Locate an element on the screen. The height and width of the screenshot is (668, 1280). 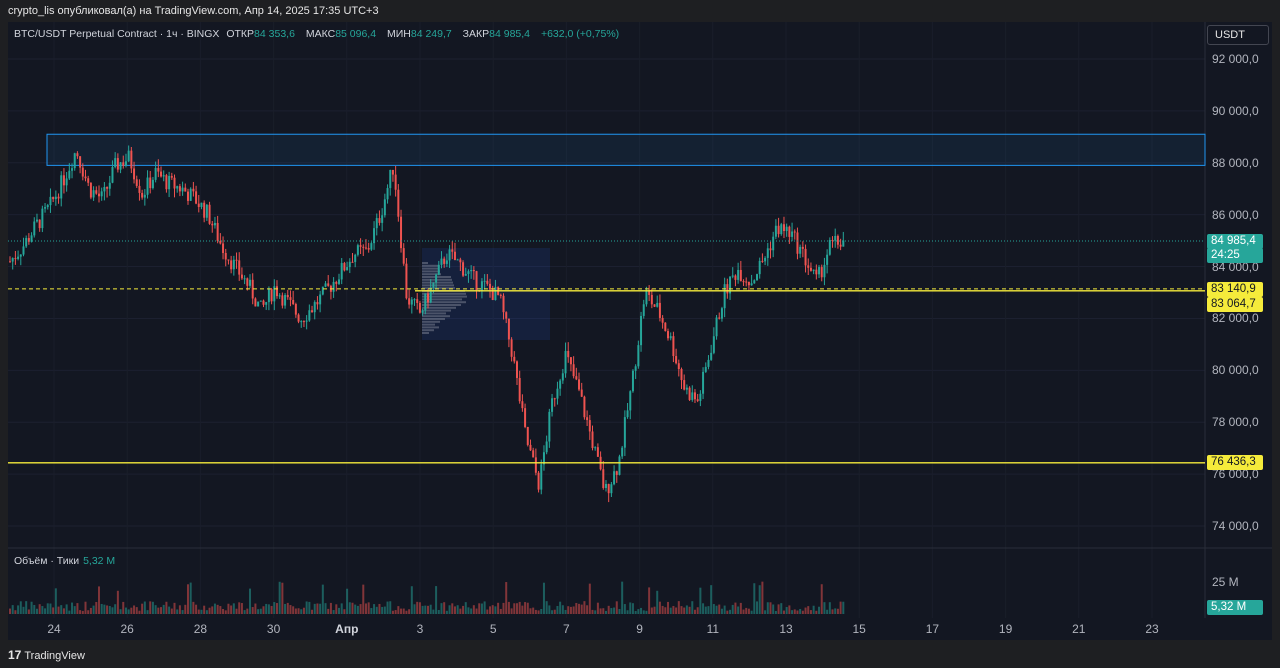
time-tick: 23 is located at coordinates (1152, 629).